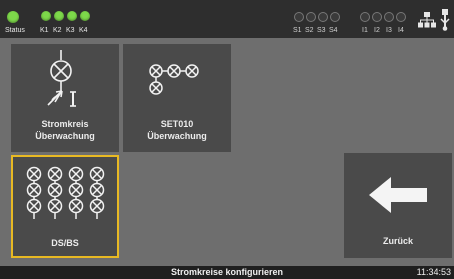  What do you see at coordinates (389, 30) in the screenshot?
I see `input-label-i3: I3` at bounding box center [389, 30].